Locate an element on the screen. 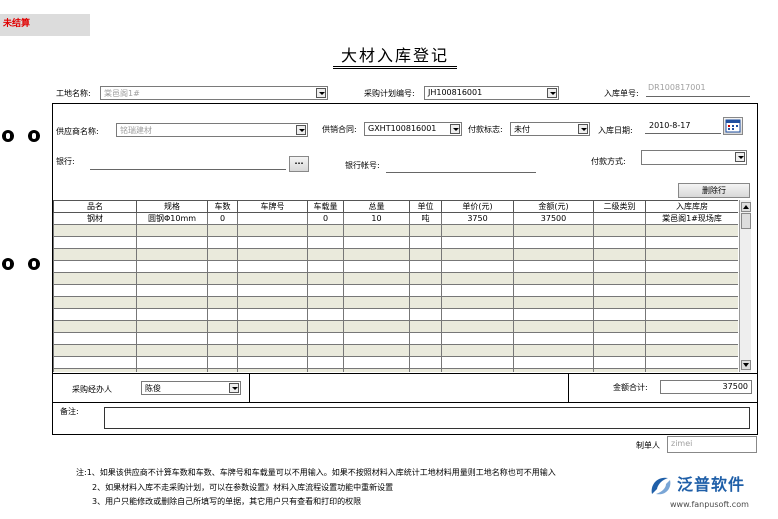 This screenshot has width=778, height=519. delete-row-button: 删除行 is located at coordinates (714, 190).